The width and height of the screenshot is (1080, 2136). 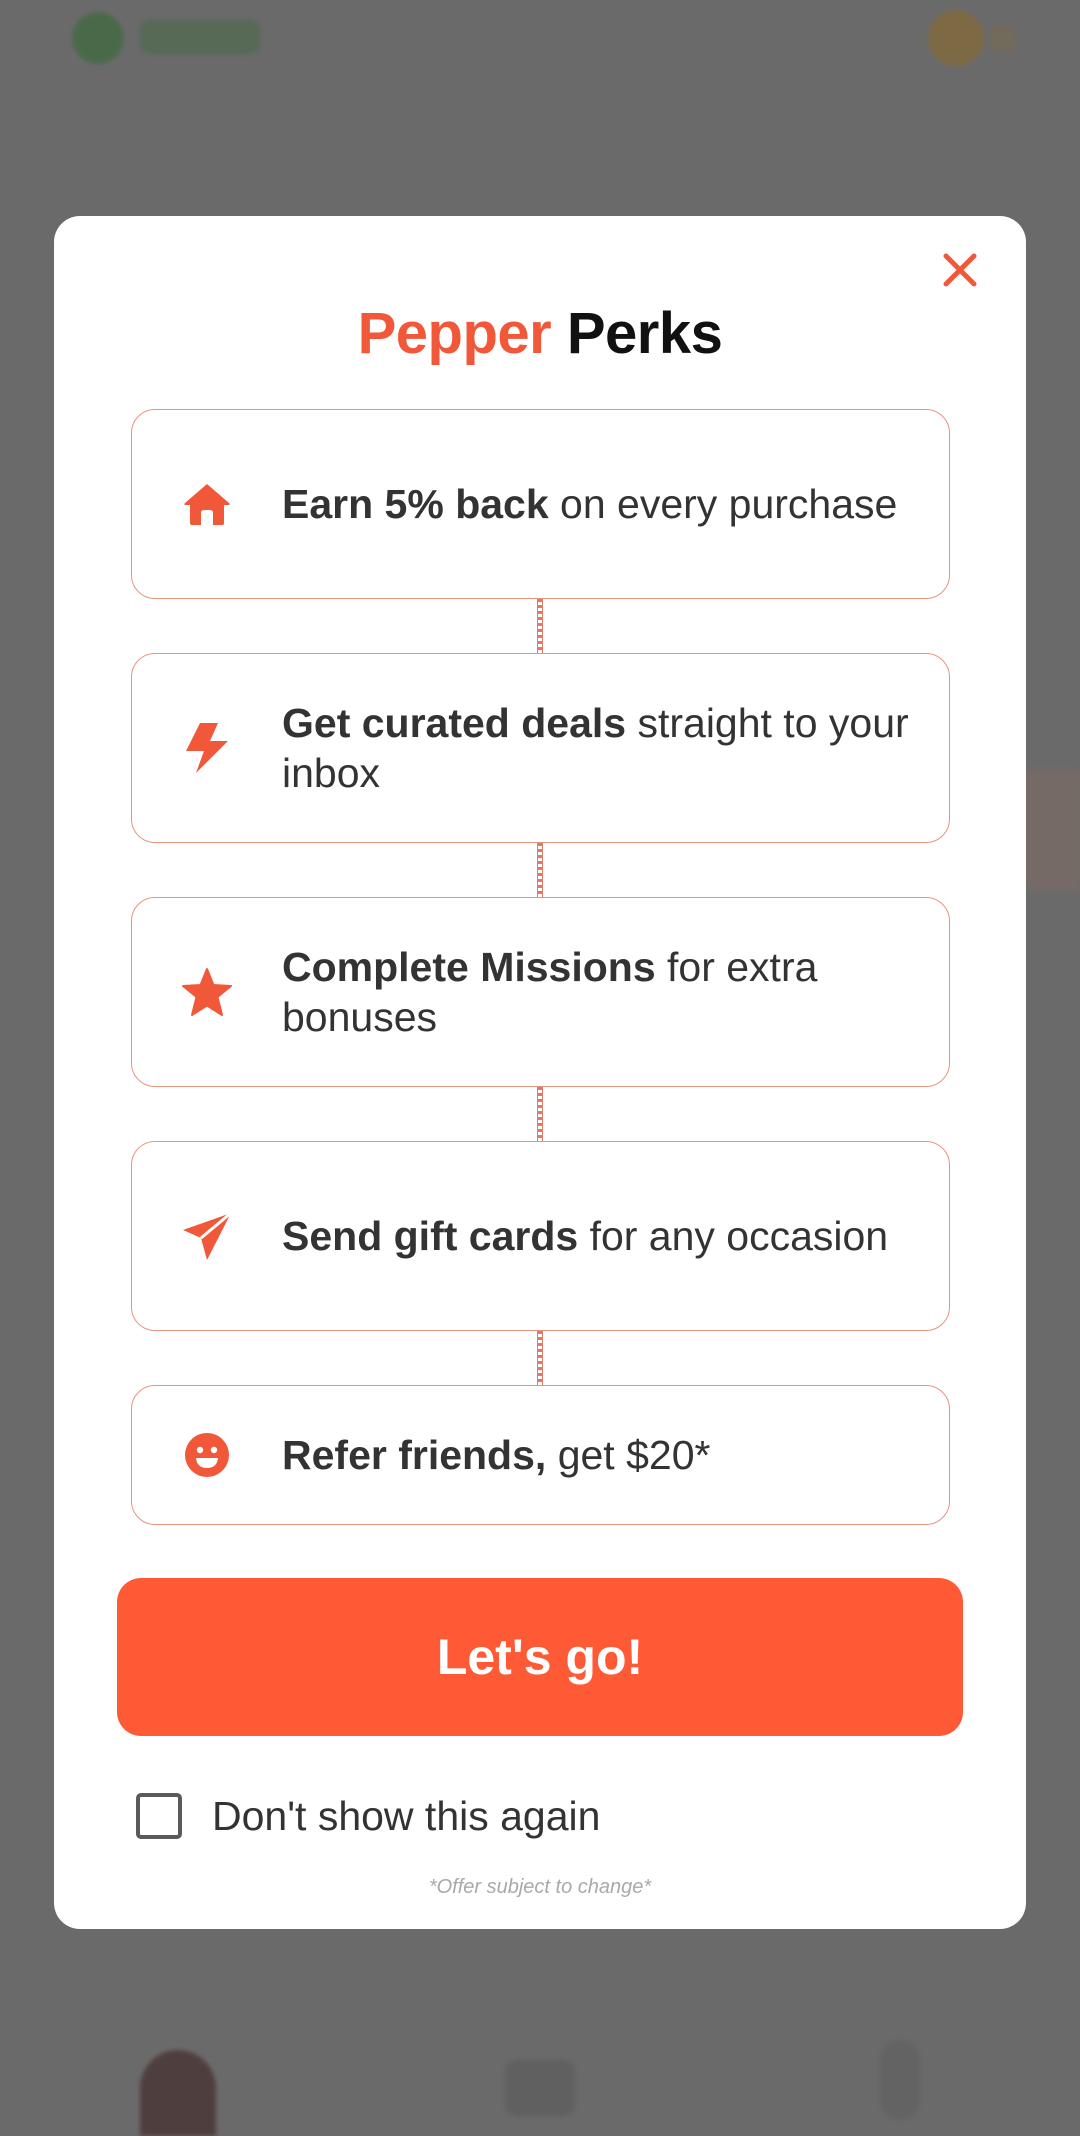 I want to click on home-icon, so click(x=207, y=504).